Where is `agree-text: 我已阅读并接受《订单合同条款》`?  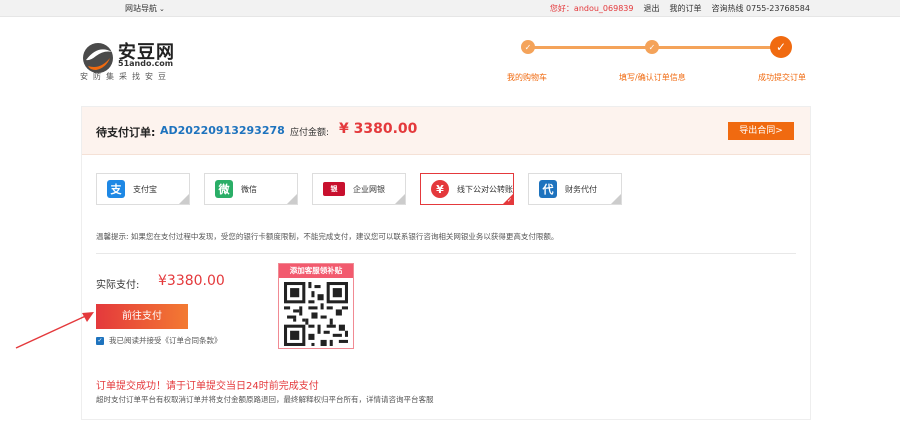
agree-text: 我已阅读并接受《订单合同条款》 is located at coordinates (165, 340).